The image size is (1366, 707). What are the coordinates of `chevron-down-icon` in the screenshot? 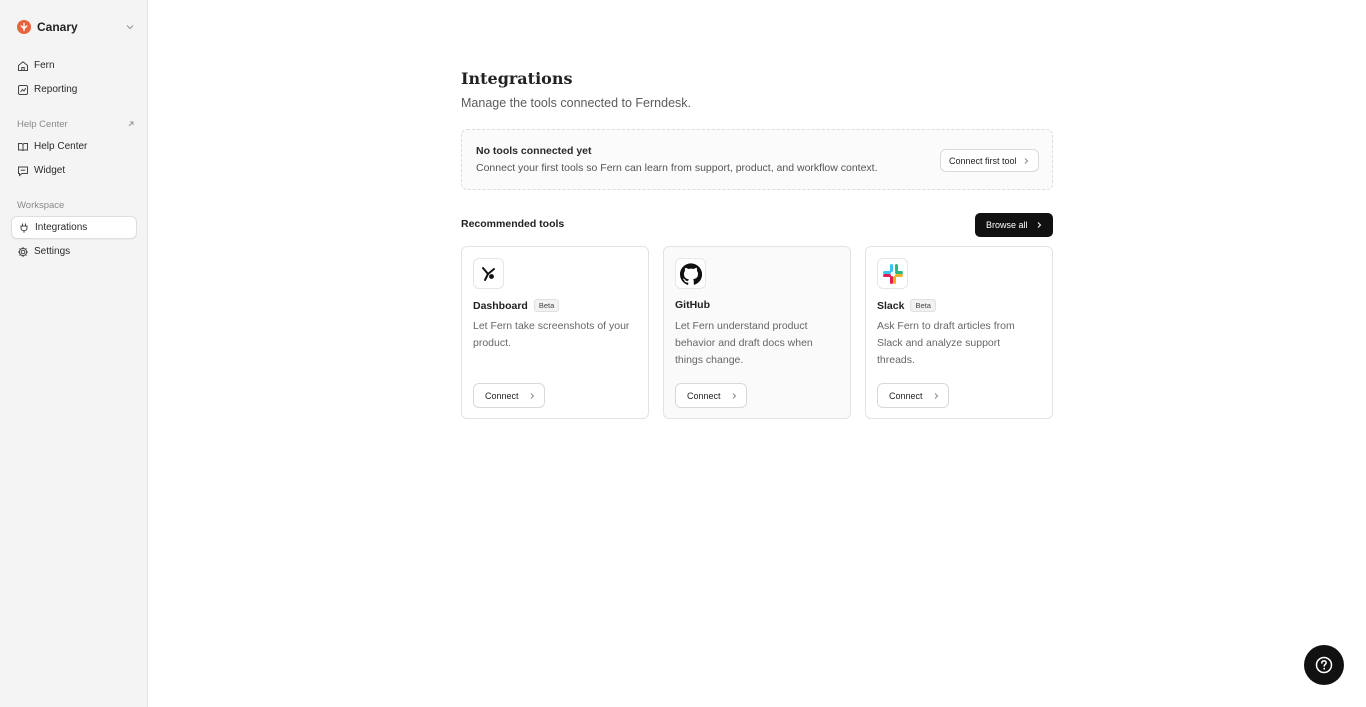 It's located at (130, 27).